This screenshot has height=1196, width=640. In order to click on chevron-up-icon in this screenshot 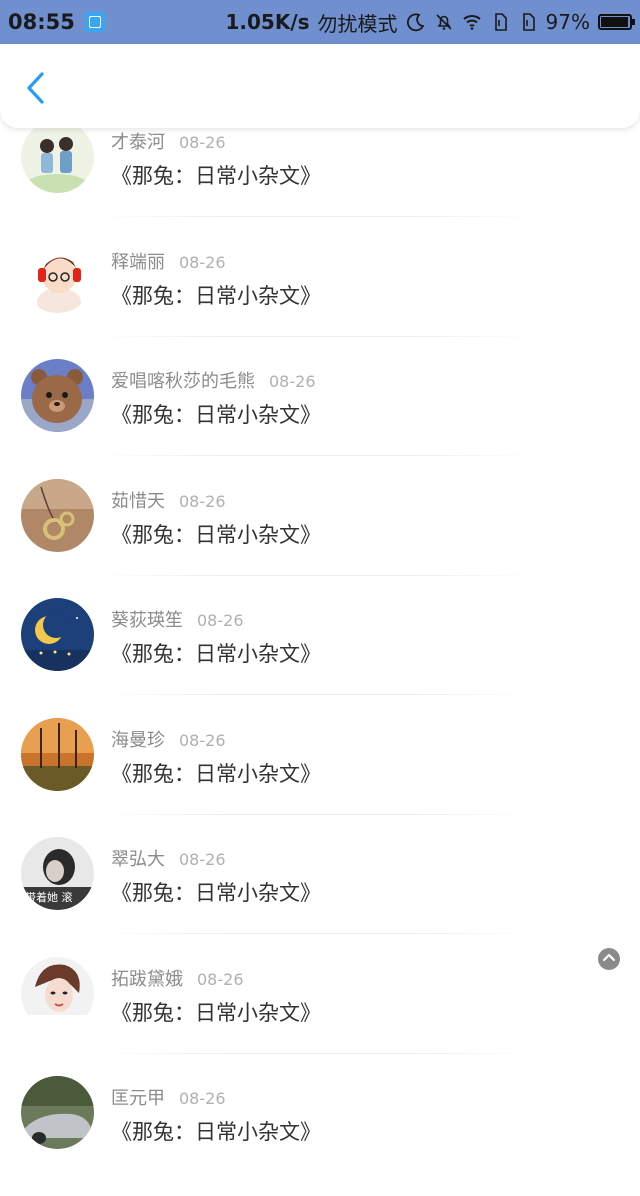, I will do `click(609, 957)`.